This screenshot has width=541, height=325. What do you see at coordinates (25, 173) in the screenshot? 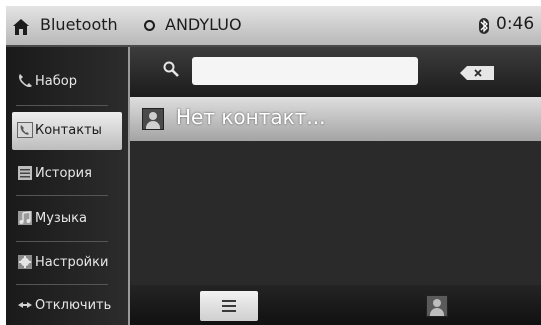
I see `history-list-icon` at bounding box center [25, 173].